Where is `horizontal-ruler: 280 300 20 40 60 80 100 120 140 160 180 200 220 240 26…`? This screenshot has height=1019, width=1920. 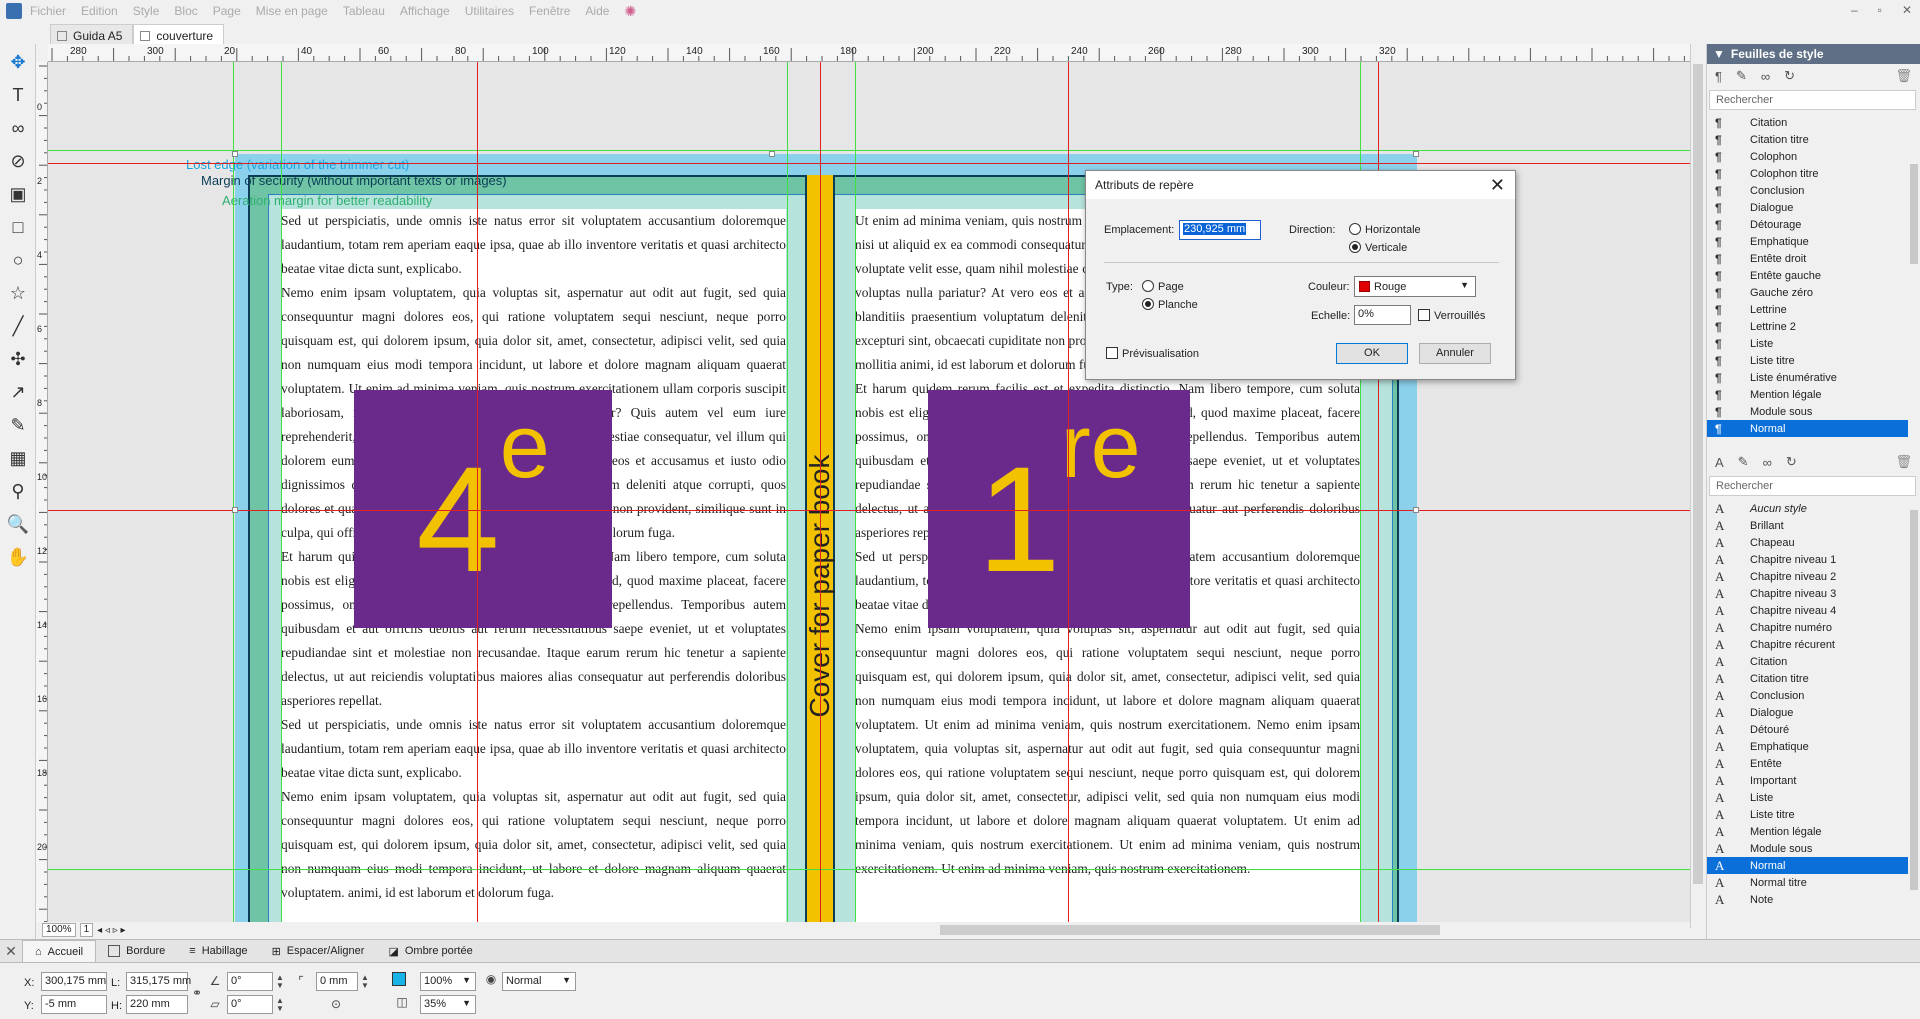 horizontal-ruler: 280 300 20 40 60 80 100 120 140 160 180 200 220 240 26… is located at coordinates (869, 53).